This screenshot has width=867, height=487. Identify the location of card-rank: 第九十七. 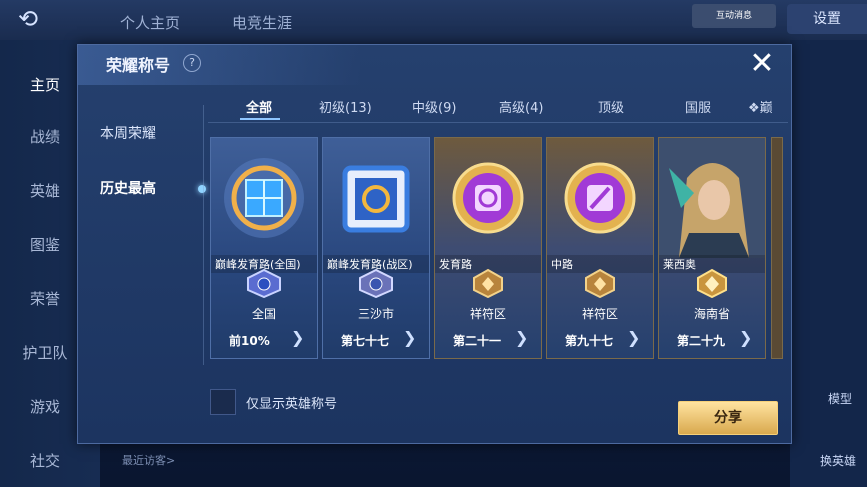
(589, 341).